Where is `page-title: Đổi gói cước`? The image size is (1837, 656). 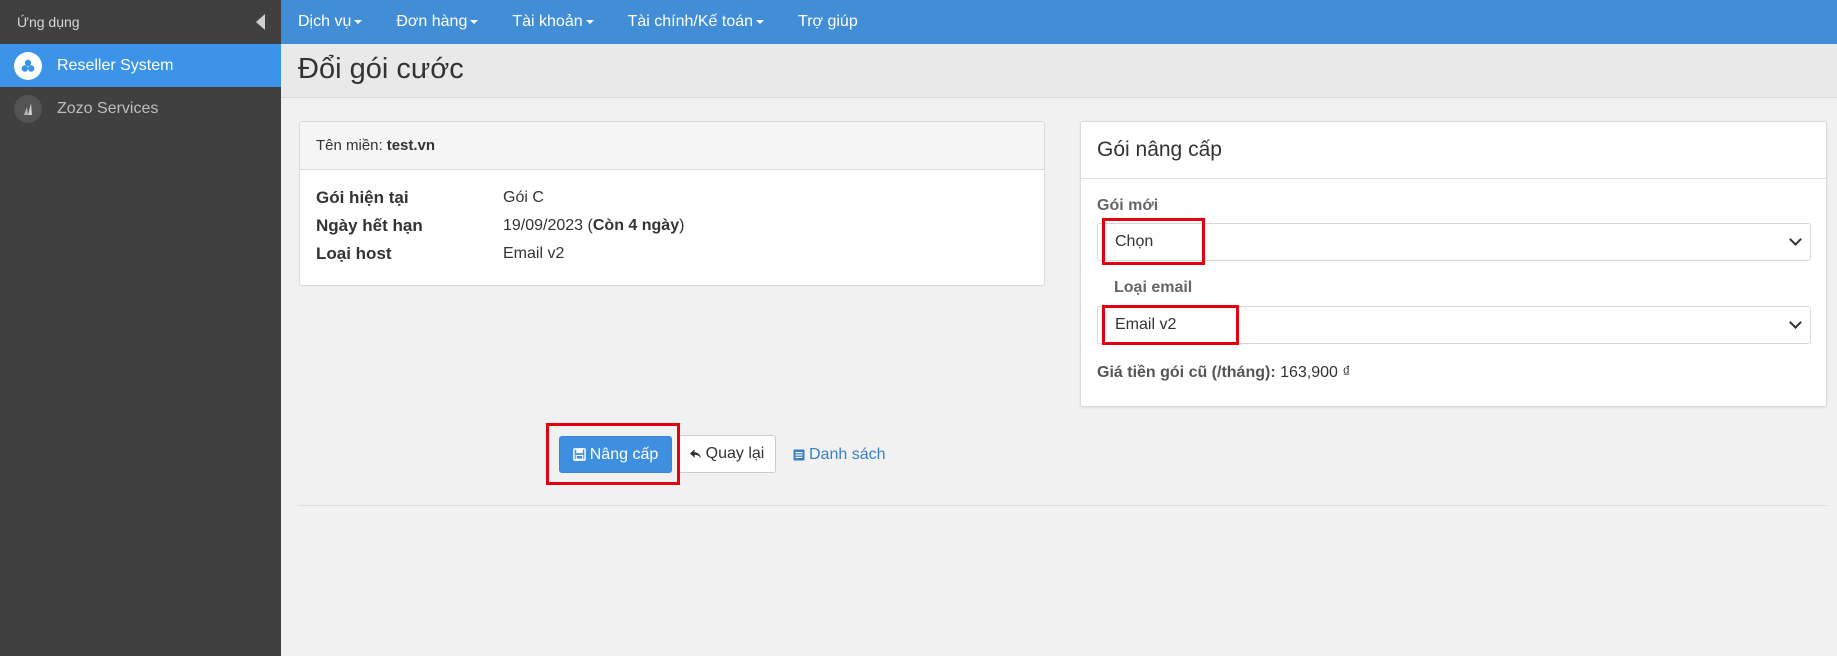 page-title: Đổi gói cước is located at coordinates (381, 69).